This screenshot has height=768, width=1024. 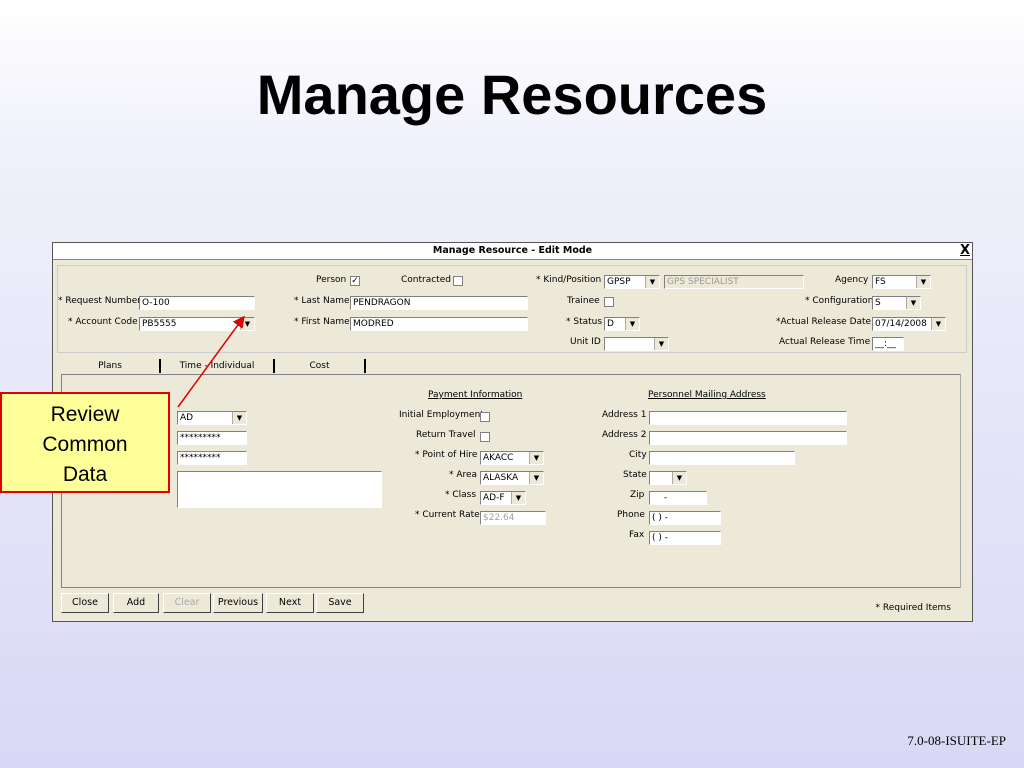 What do you see at coordinates (584, 322) in the screenshot?
I see `status-label: * Status` at bounding box center [584, 322].